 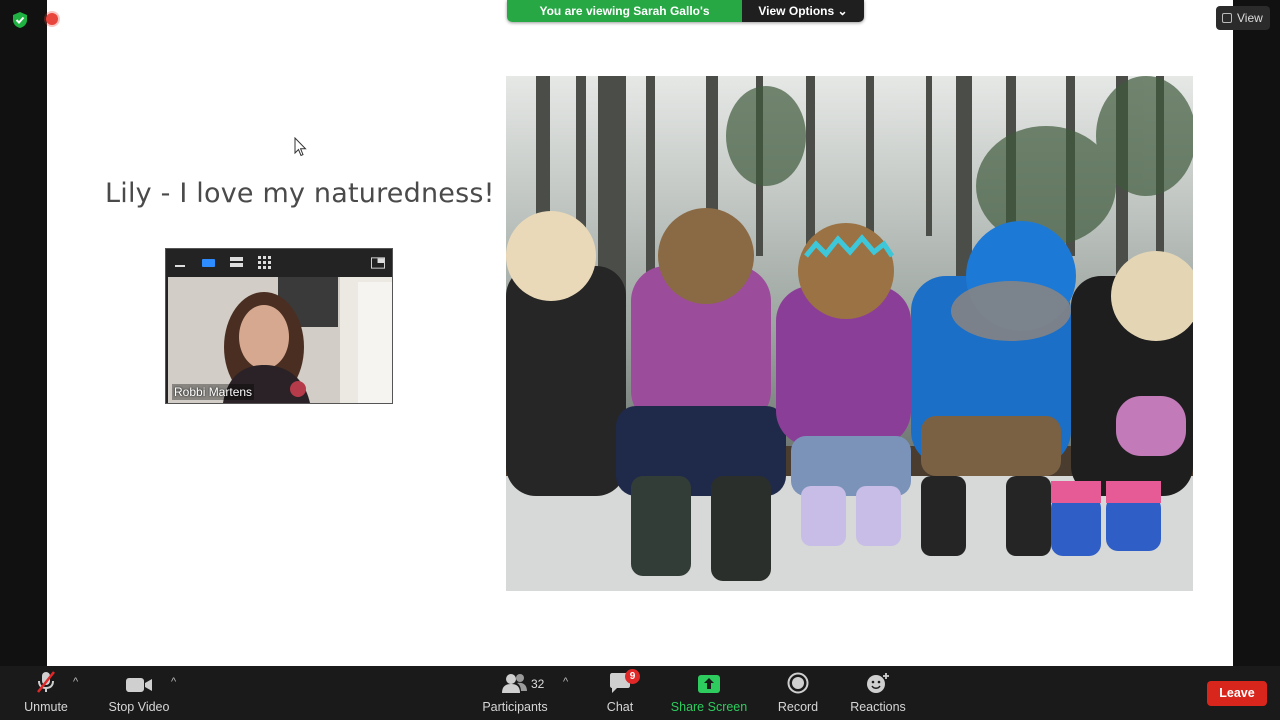 What do you see at coordinates (279, 262) in the screenshot?
I see `video-panel-toolbar` at bounding box center [279, 262].